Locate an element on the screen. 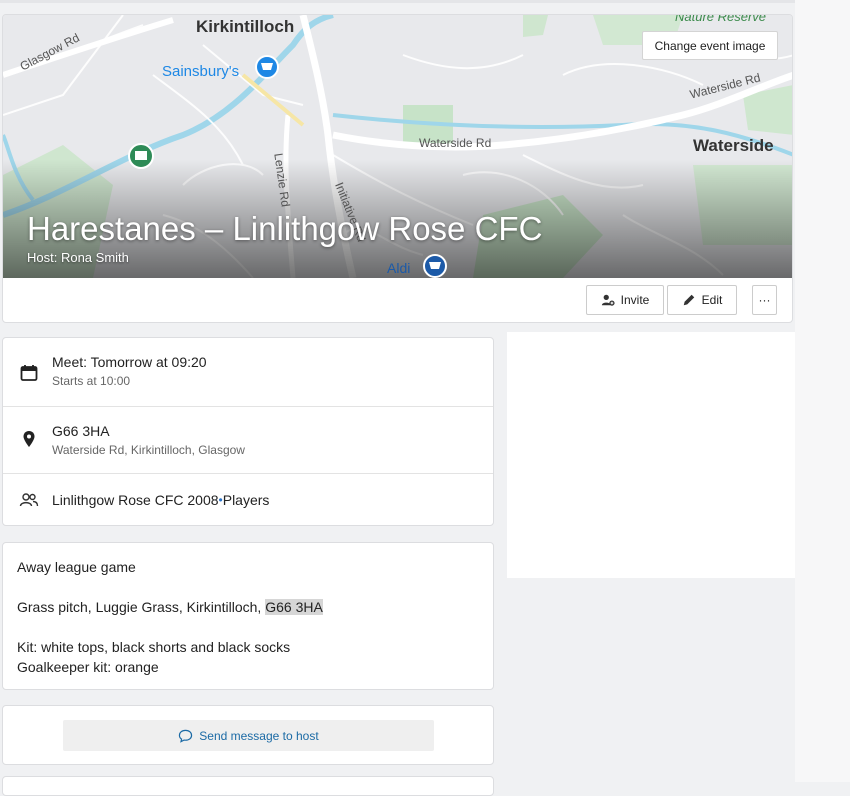  park-pin-icon is located at coordinates (141, 156).